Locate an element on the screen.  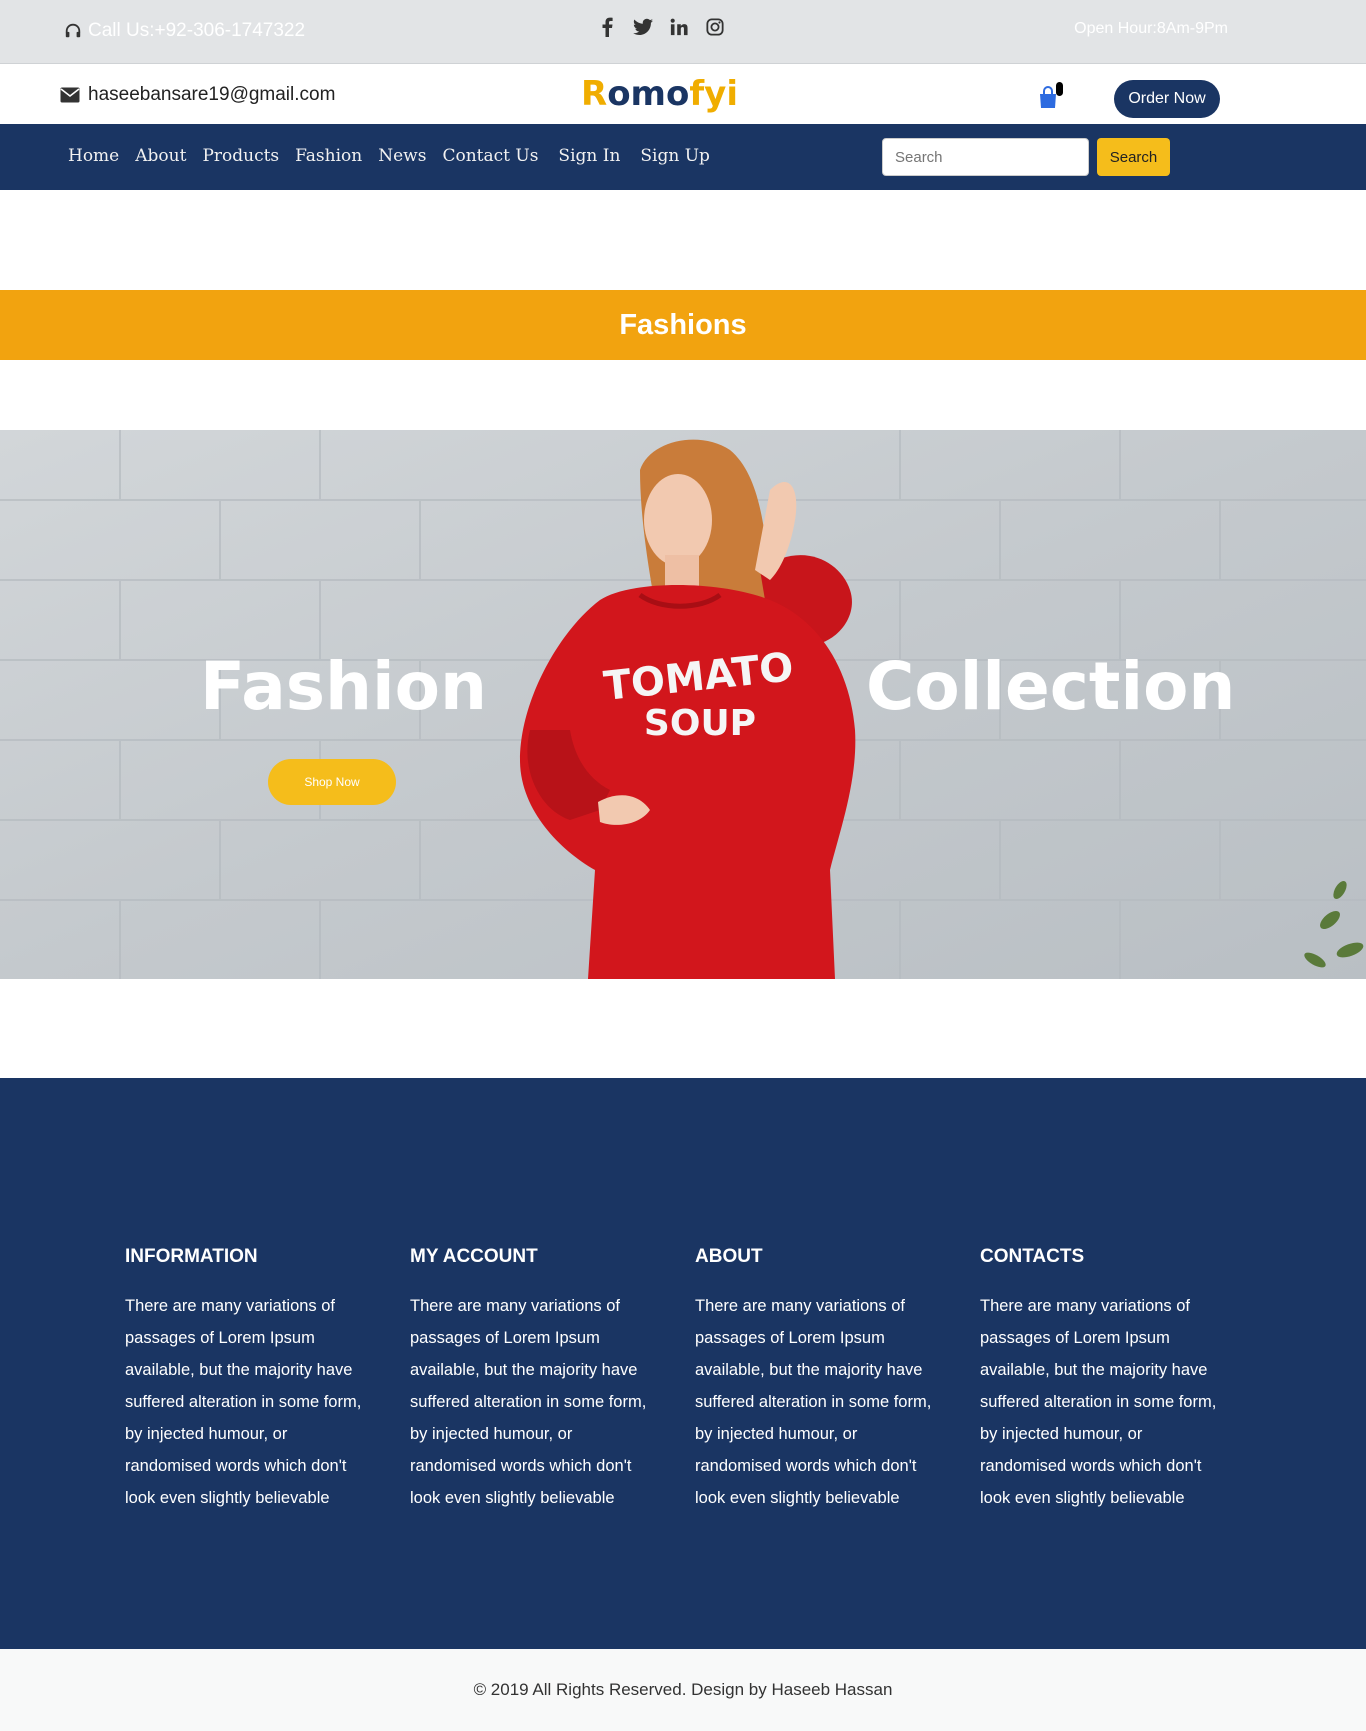
order-now-button: Order Now is located at coordinates (1167, 99).